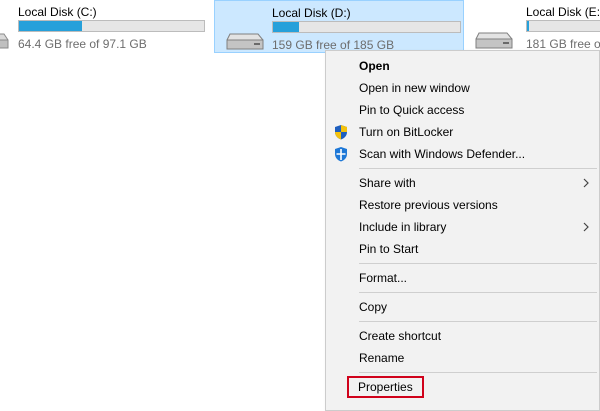 This screenshot has height=411, width=600. I want to click on drive-tile-e: Local Disk (E:) 181 GB free of, so click(535, 26).